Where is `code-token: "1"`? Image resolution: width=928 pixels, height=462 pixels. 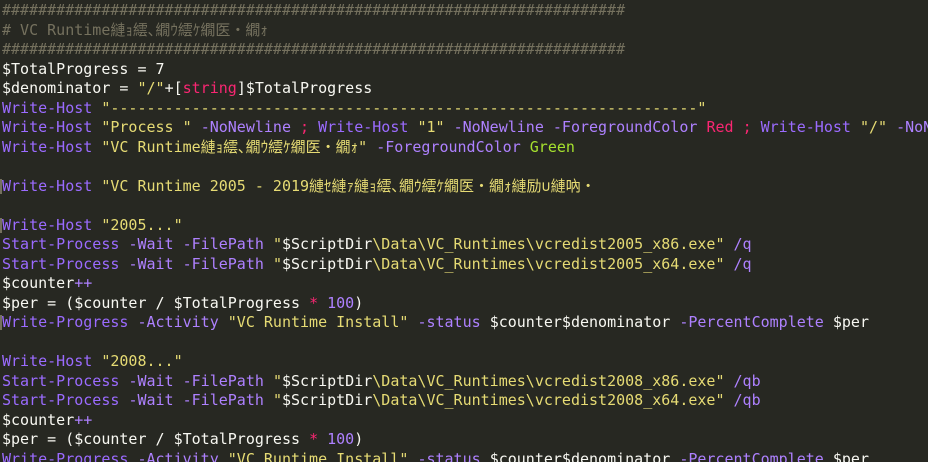 code-token: "1" is located at coordinates (435, 127).